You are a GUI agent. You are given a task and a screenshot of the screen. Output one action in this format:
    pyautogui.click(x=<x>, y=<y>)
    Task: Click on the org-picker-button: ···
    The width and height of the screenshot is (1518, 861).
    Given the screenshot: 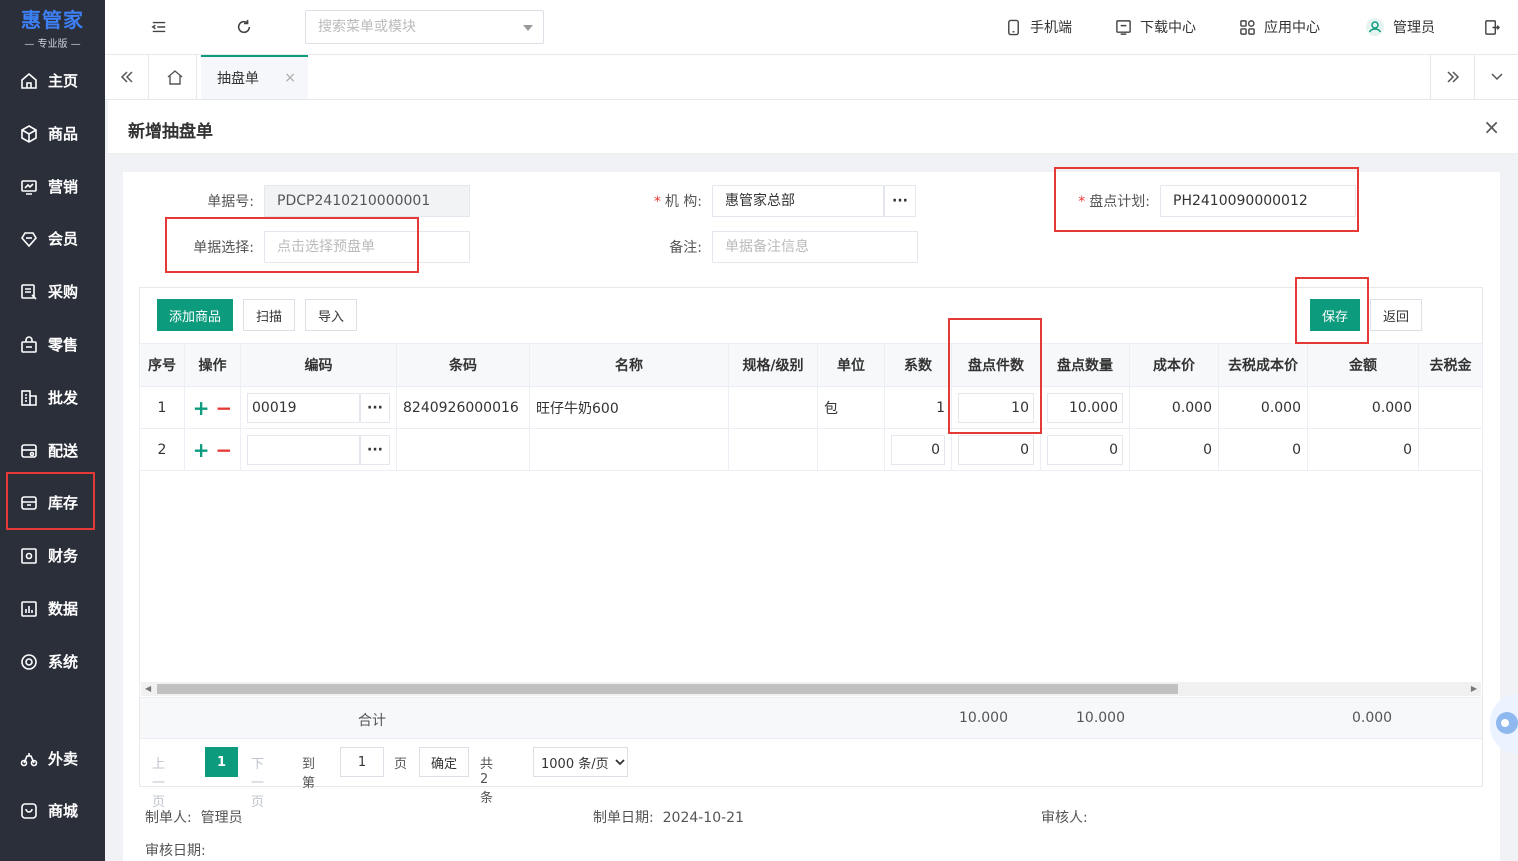 What is the action you would take?
    pyautogui.click(x=900, y=201)
    